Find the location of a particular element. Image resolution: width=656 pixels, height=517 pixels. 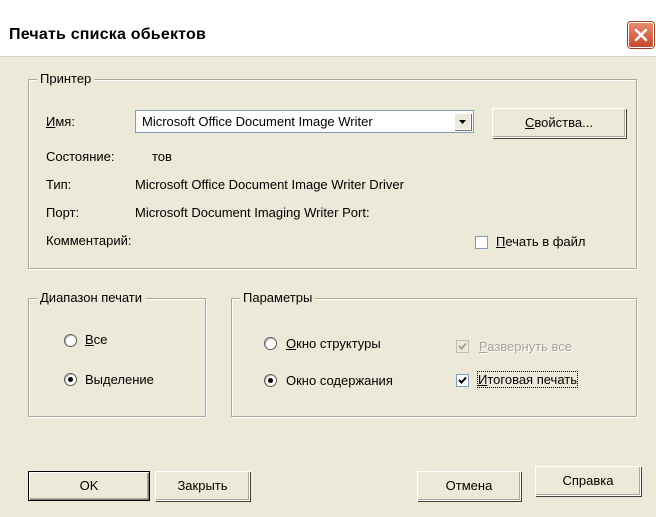

printer-state-value: тов is located at coordinates (162, 156).